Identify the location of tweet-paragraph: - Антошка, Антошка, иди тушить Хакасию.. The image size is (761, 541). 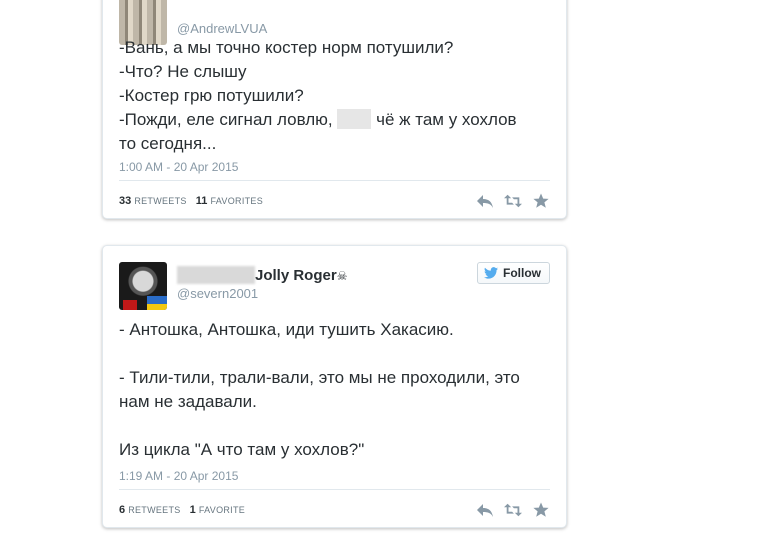
(286, 329).